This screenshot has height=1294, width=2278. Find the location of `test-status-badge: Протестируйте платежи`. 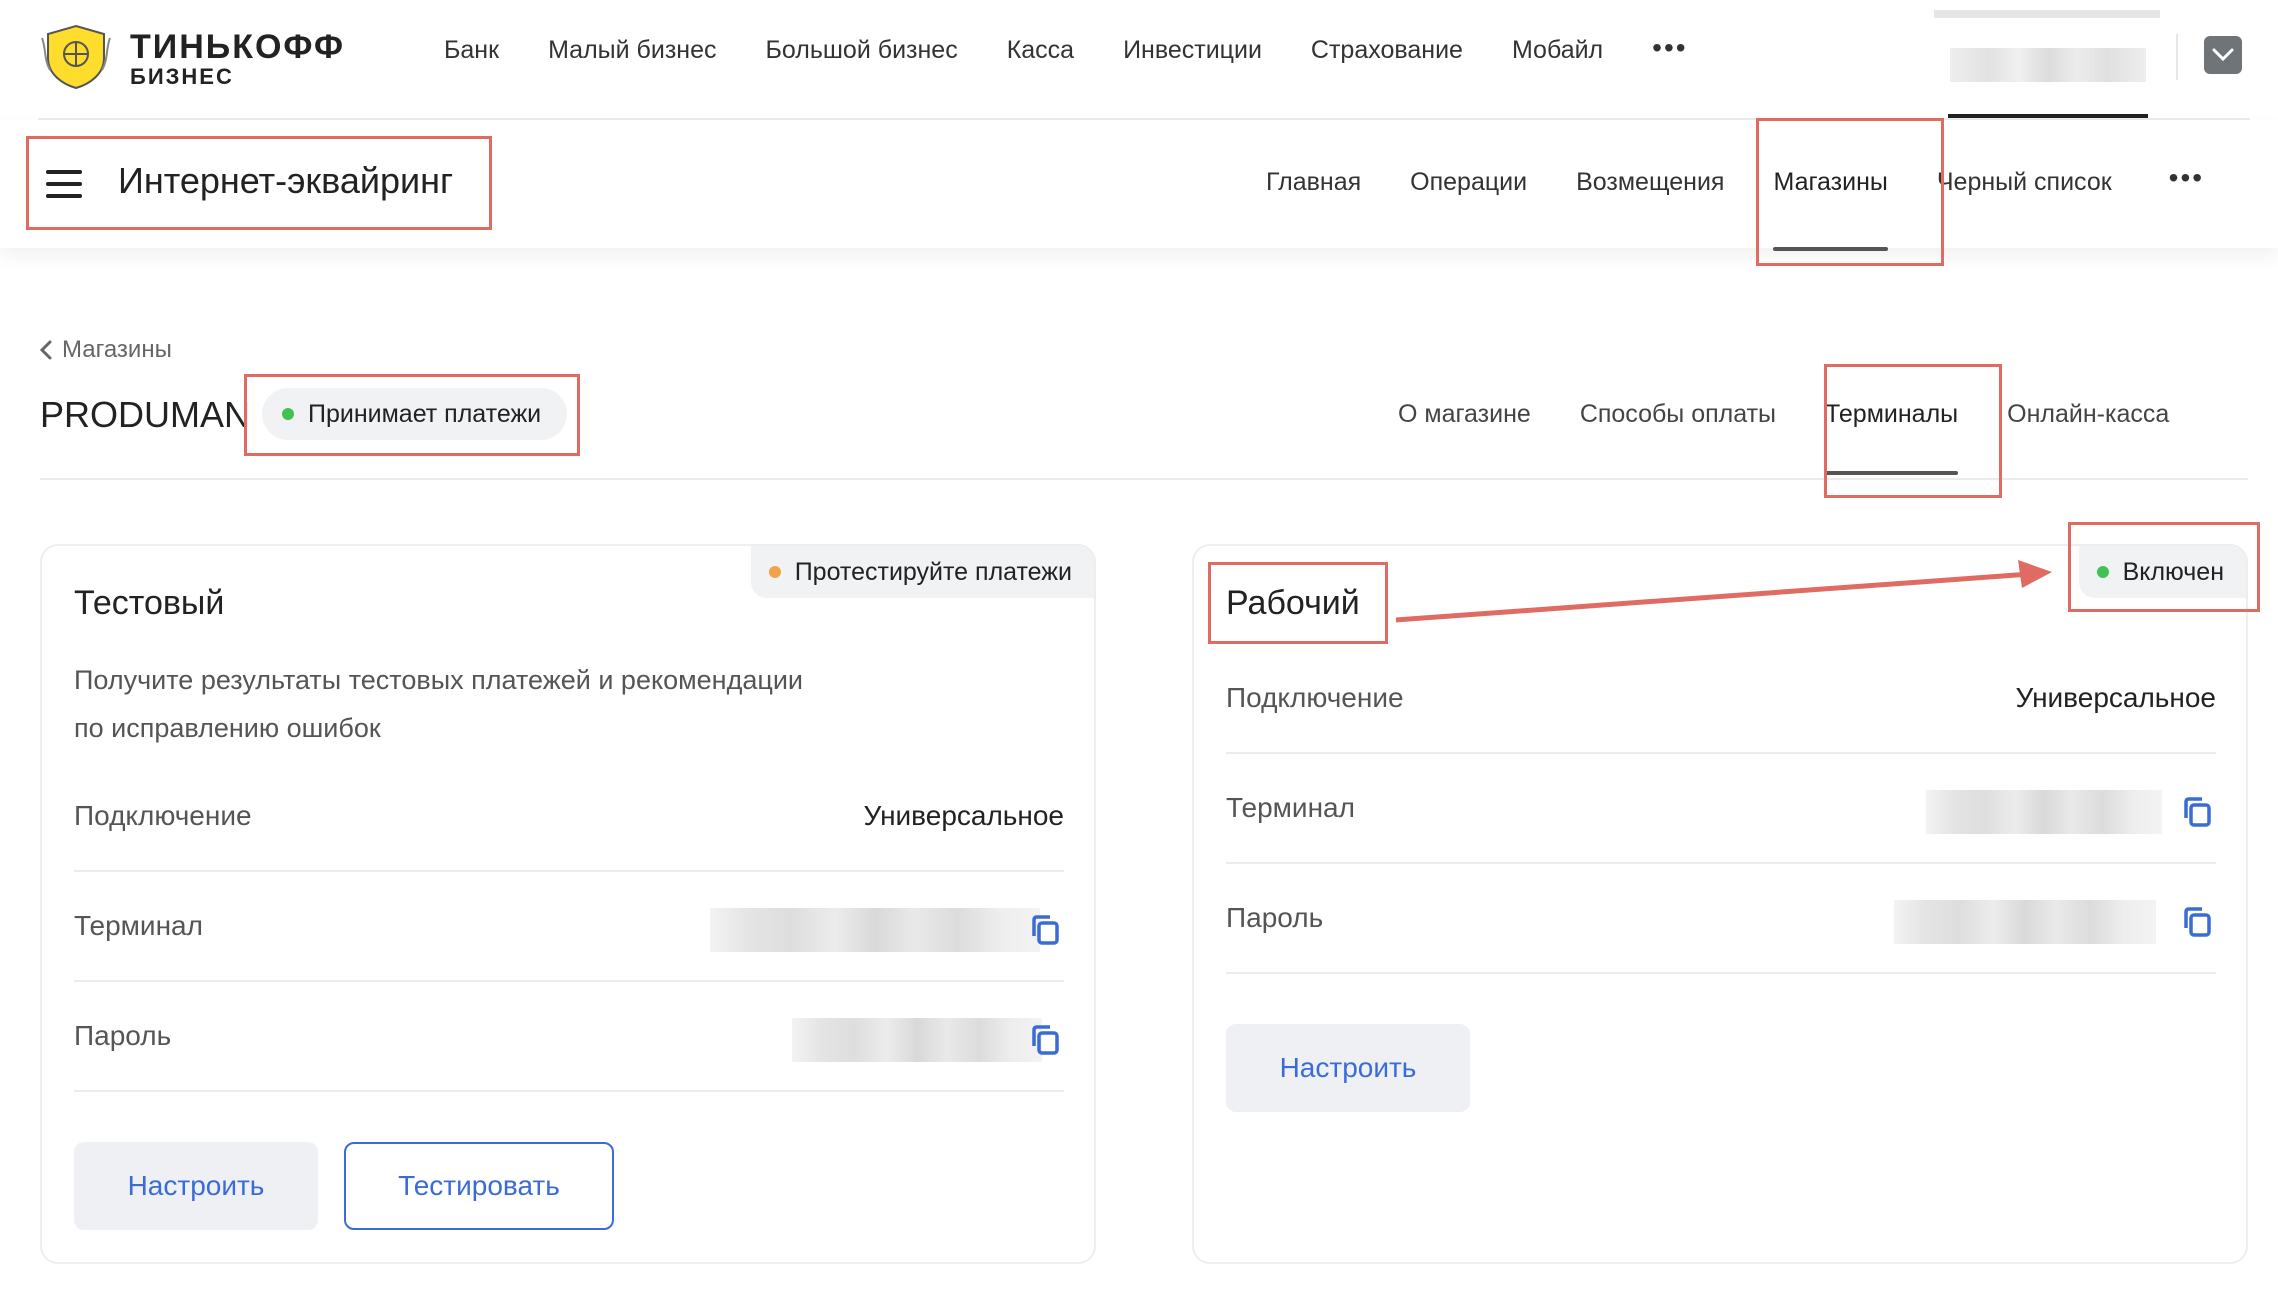

test-status-badge: Протестируйте платежи is located at coordinates (922, 572).